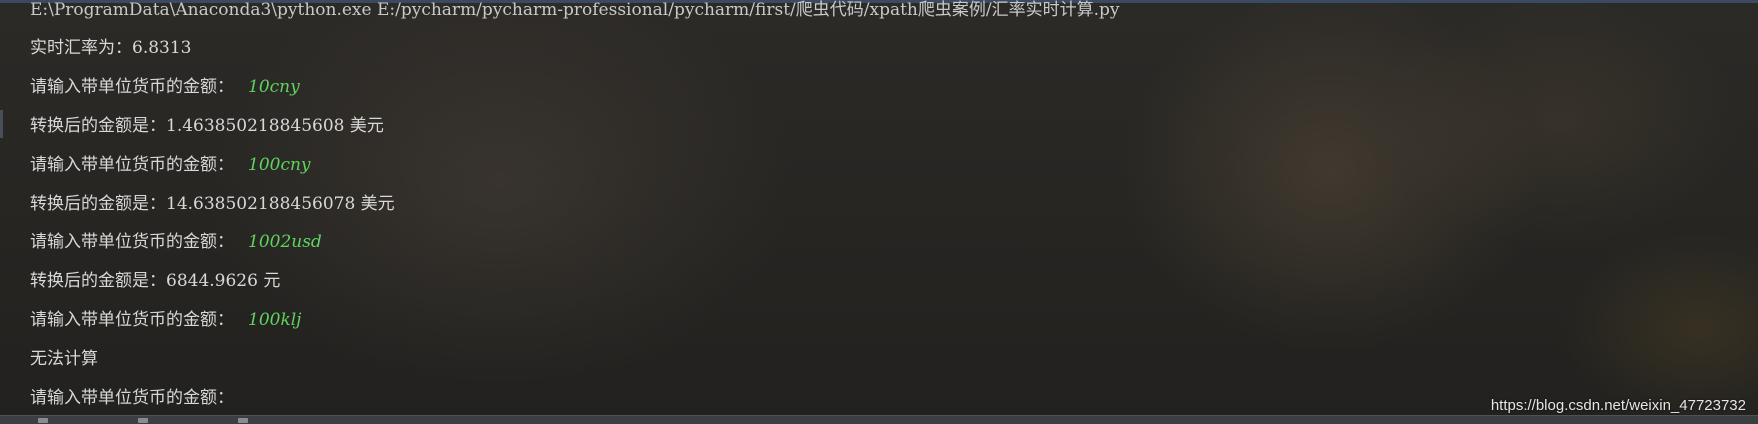 This screenshot has height=424, width=1758. What do you see at coordinates (879, 419) in the screenshot?
I see `tool-window-bar` at bounding box center [879, 419].